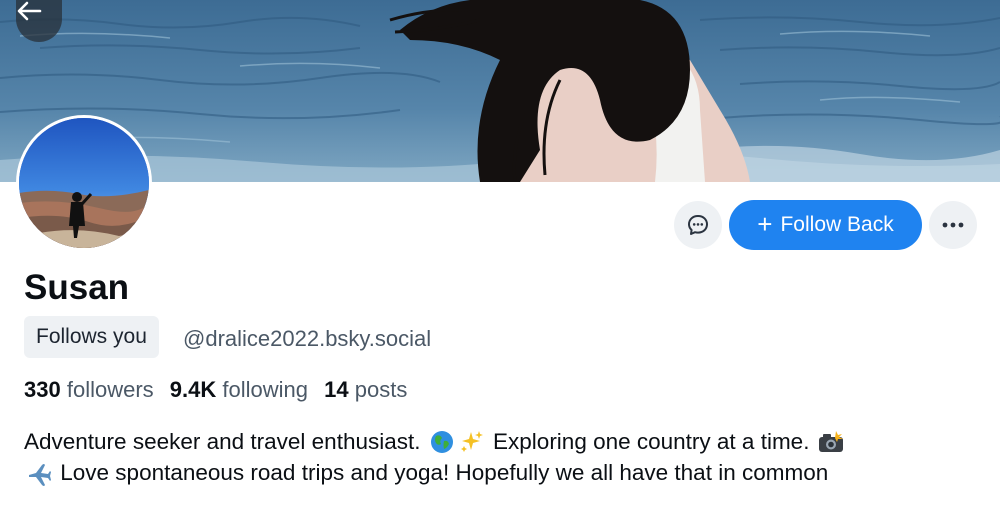  Describe the element at coordinates (472, 442) in the screenshot. I see `sparkles-emoji-icon` at that location.